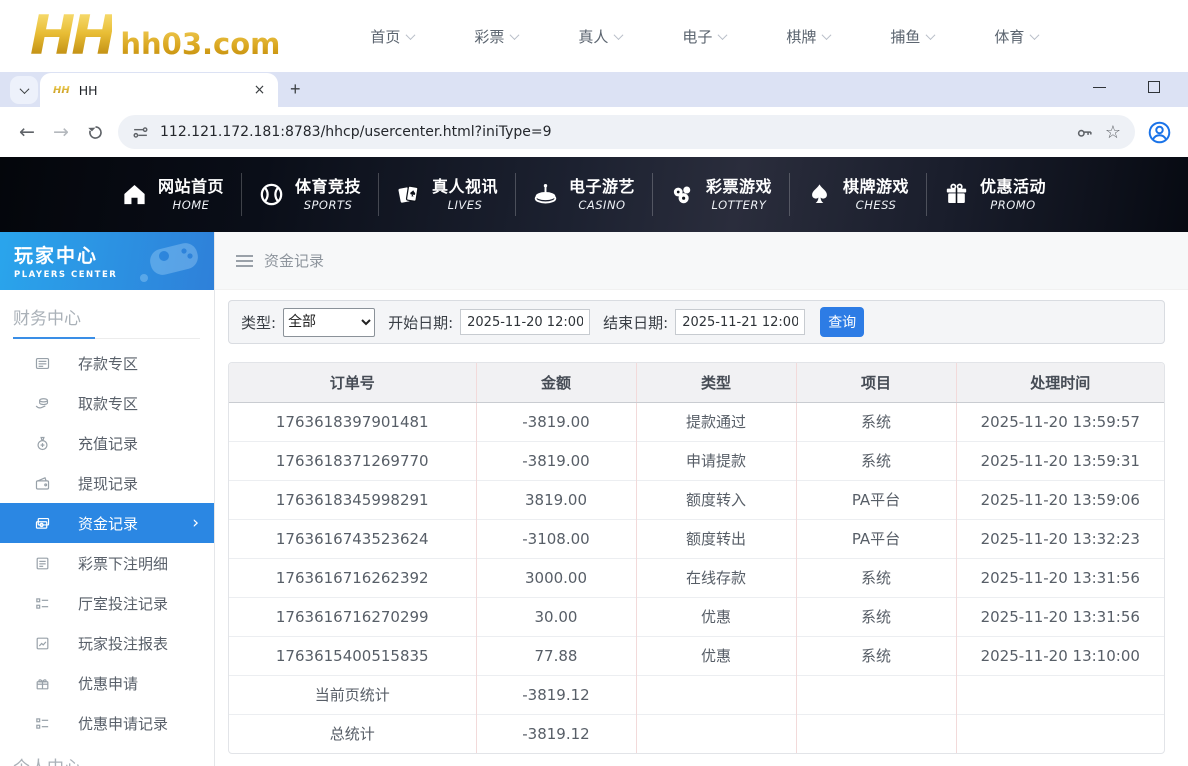 The height and width of the screenshot is (766, 1188). What do you see at coordinates (715, 499) in the screenshot?
I see `cell-type: 额度转入` at bounding box center [715, 499].